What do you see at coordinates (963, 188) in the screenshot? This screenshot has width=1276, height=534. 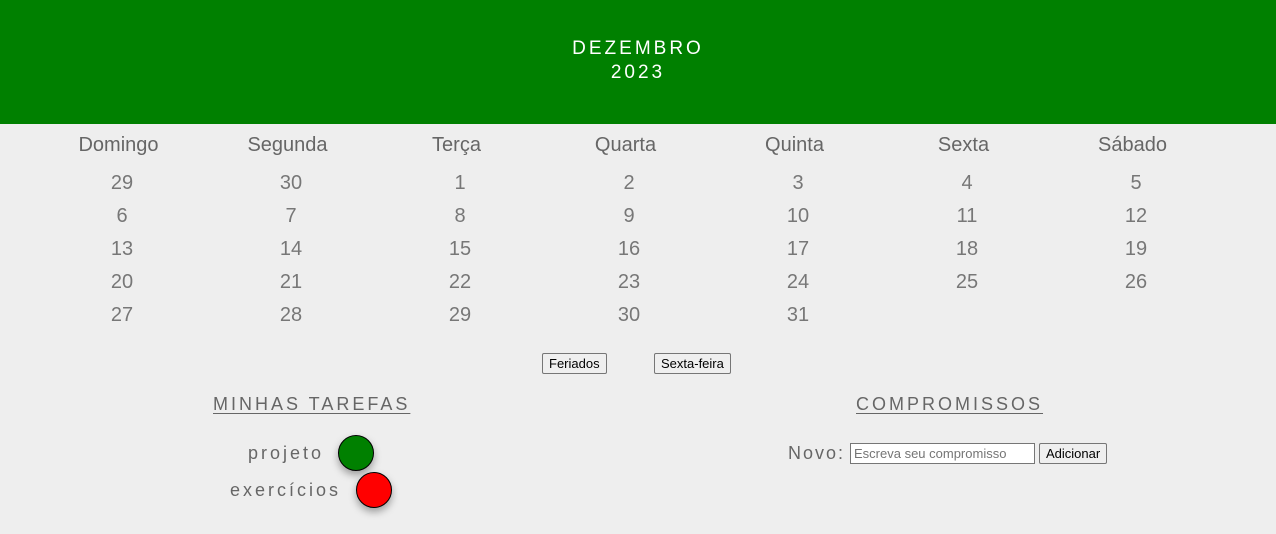 I see `calendar-day: 4` at bounding box center [963, 188].